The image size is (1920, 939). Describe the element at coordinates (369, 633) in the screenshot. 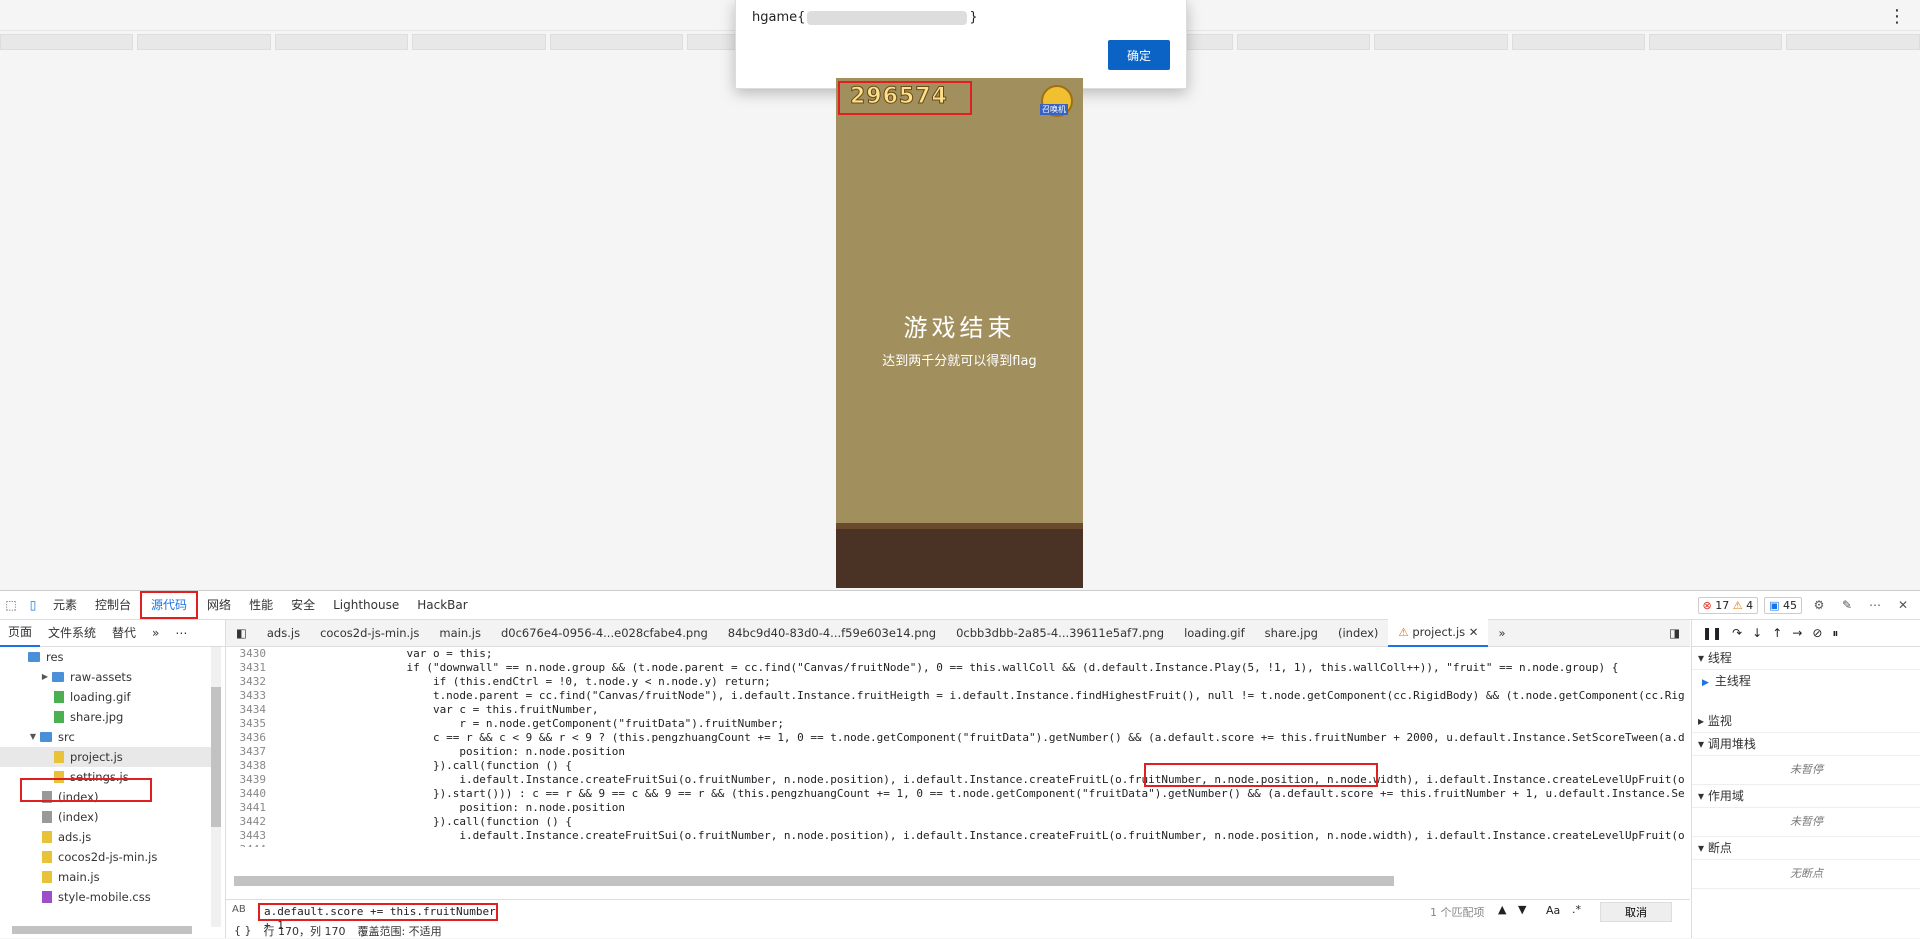

I see `file-tab: cocos2d-js-min.js` at that location.